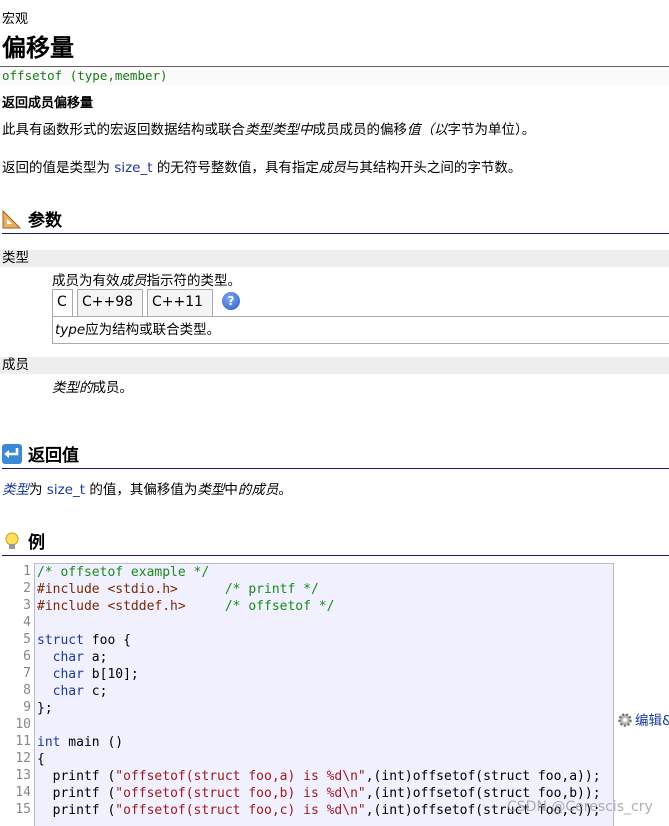 This screenshot has height=826, width=669. What do you see at coordinates (335, 456) in the screenshot?
I see `return-heading: 返回值` at bounding box center [335, 456].